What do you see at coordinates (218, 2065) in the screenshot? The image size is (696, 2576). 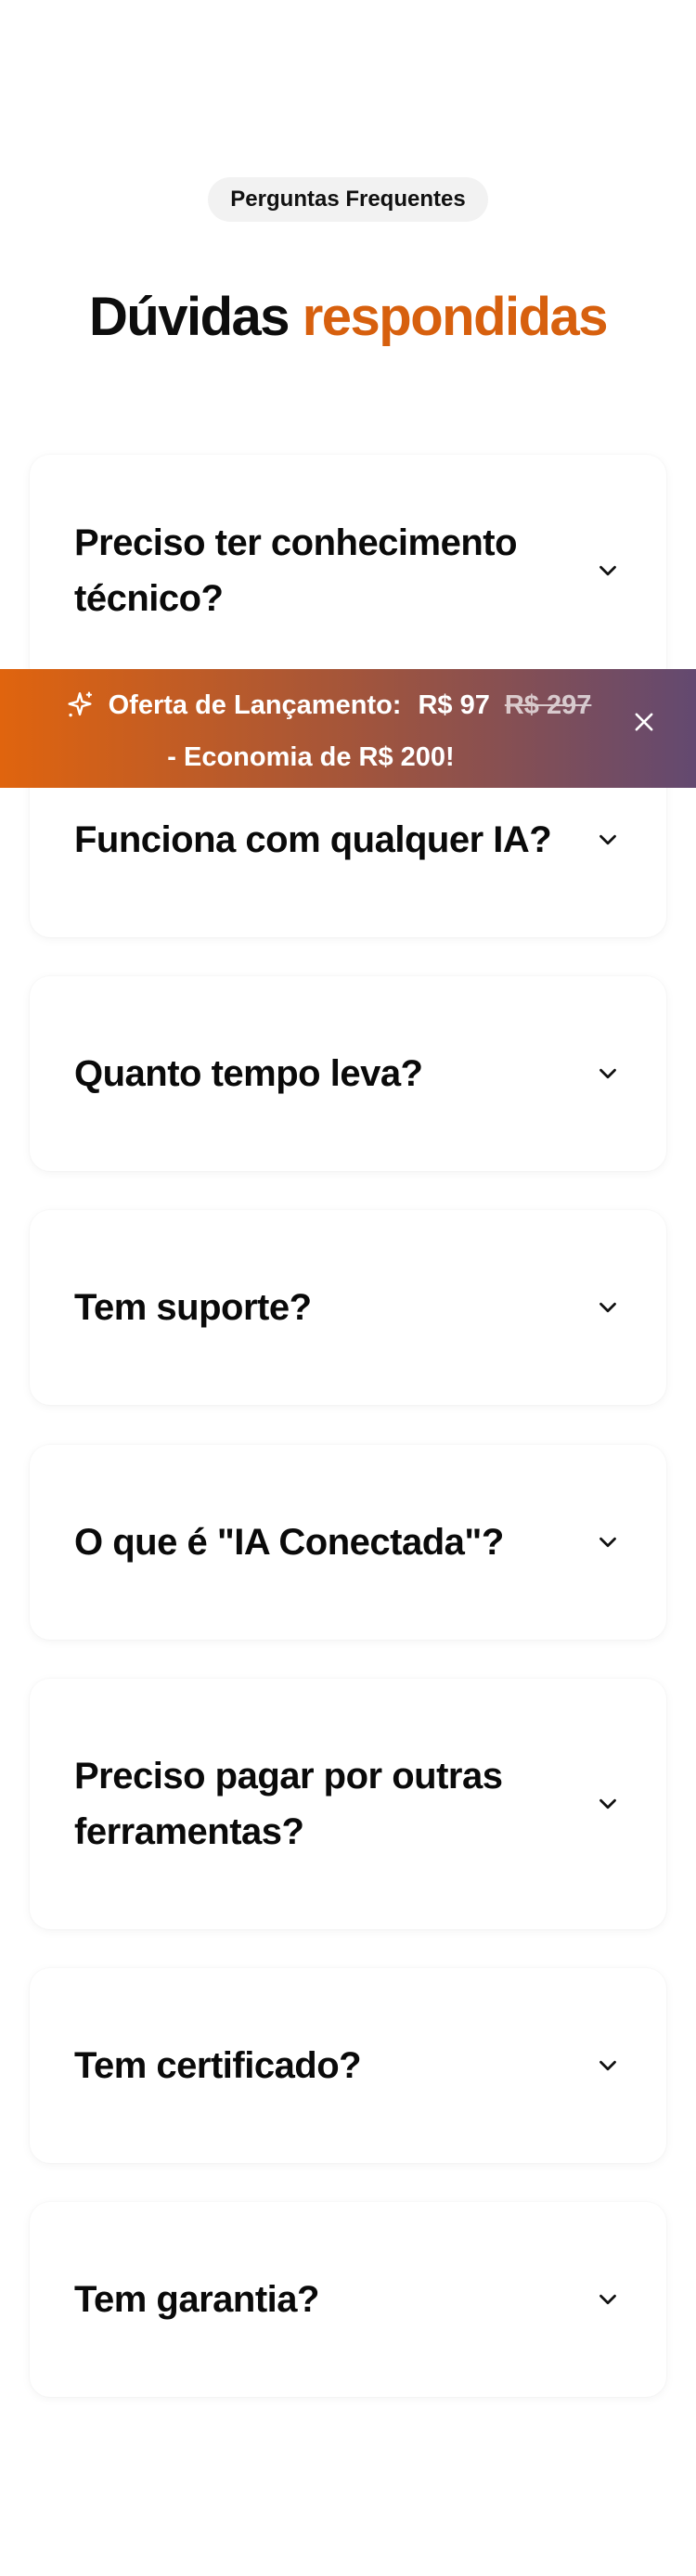 I see `faq-question: Tem certificado?` at bounding box center [218, 2065].